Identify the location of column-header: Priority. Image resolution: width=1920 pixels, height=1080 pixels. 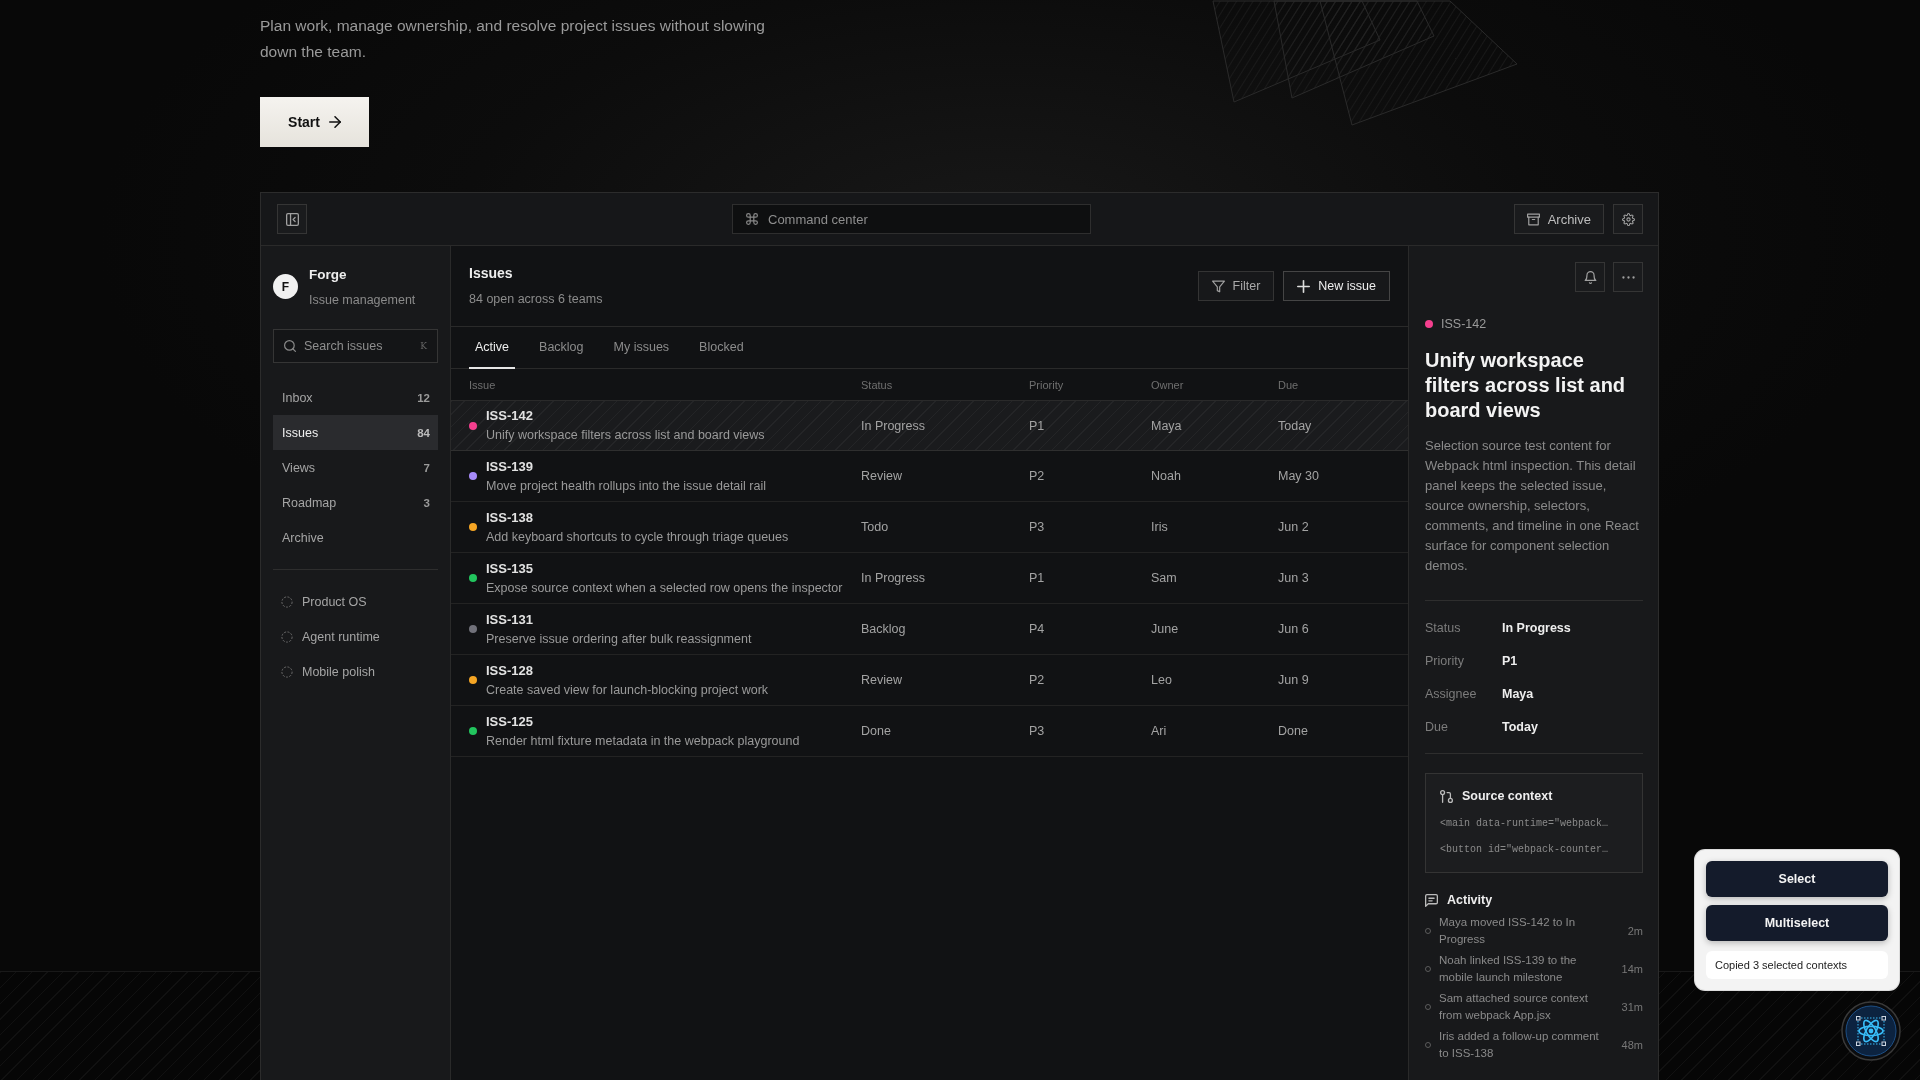
(1047, 384).